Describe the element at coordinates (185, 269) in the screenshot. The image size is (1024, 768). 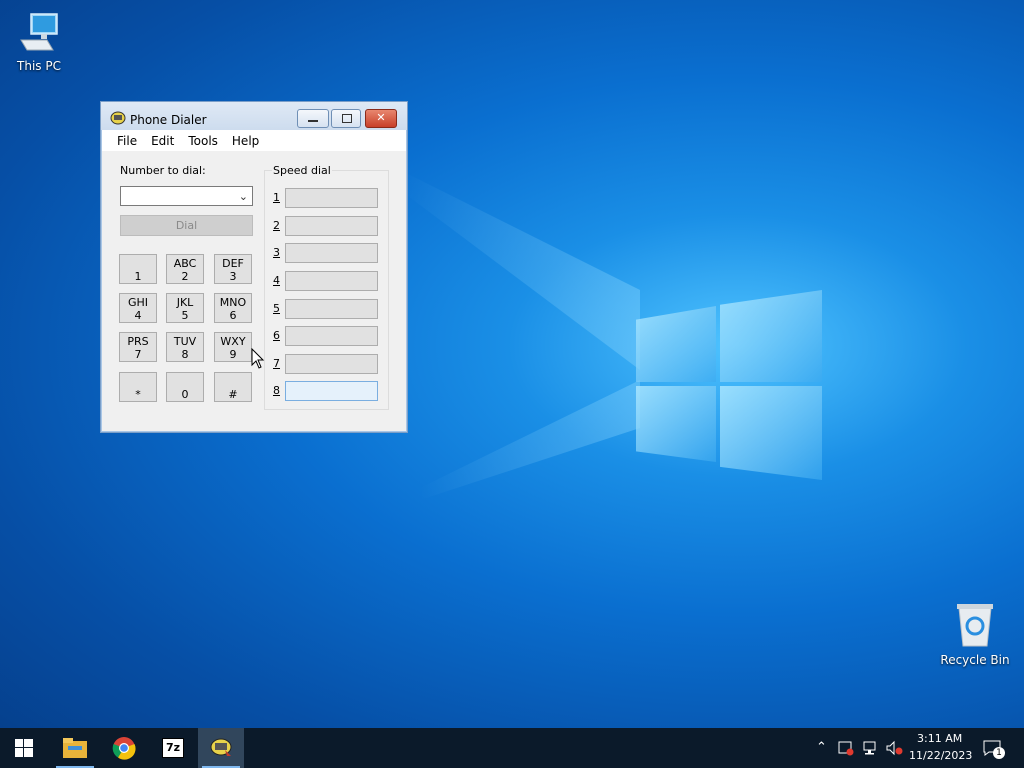
I see `key-2: ABC 2` at that location.